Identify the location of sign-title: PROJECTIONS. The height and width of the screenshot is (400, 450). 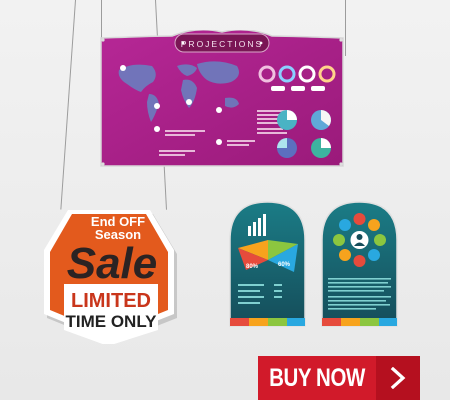
(222, 44).